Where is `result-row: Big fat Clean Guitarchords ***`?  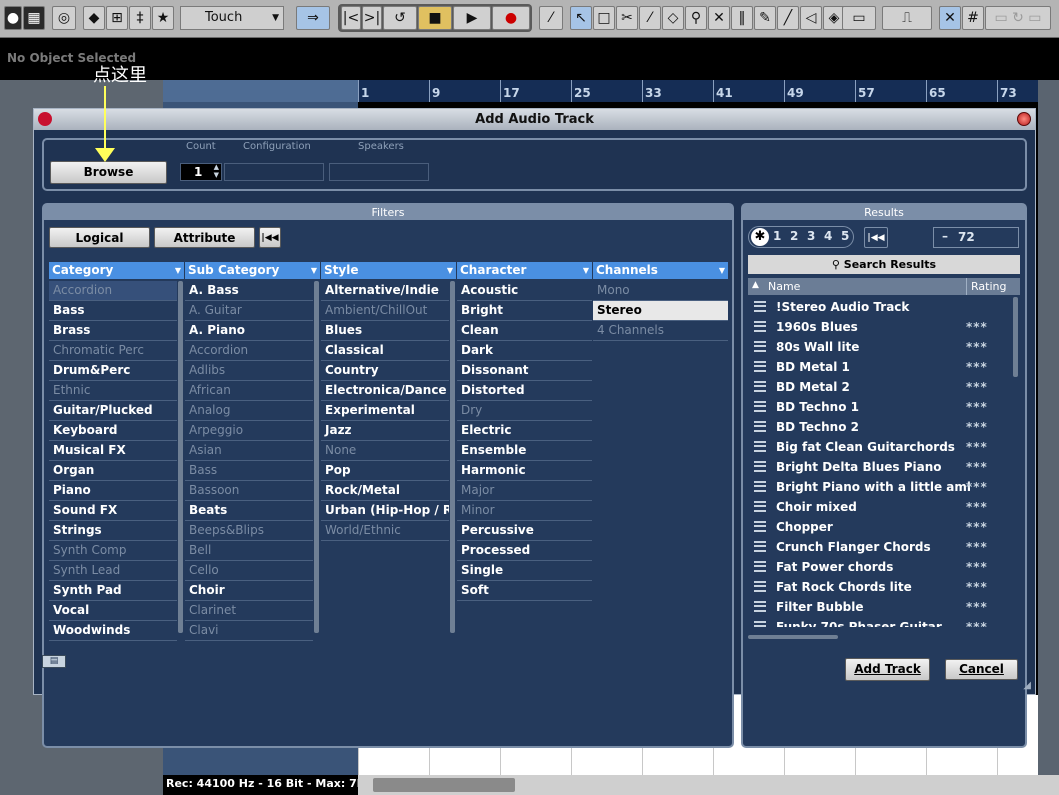 result-row: Big fat Clean Guitarchords *** is located at coordinates (880, 447).